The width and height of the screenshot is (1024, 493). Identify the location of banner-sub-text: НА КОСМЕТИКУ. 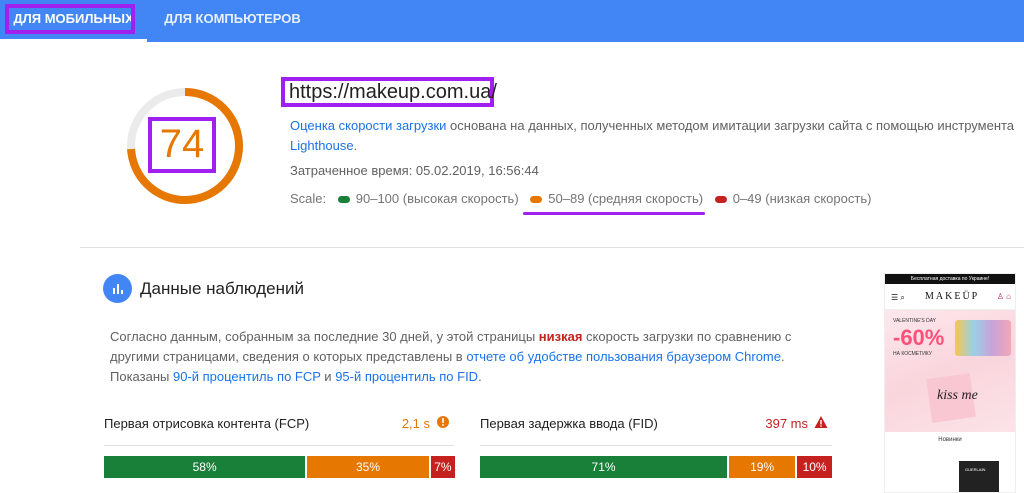
(912, 354).